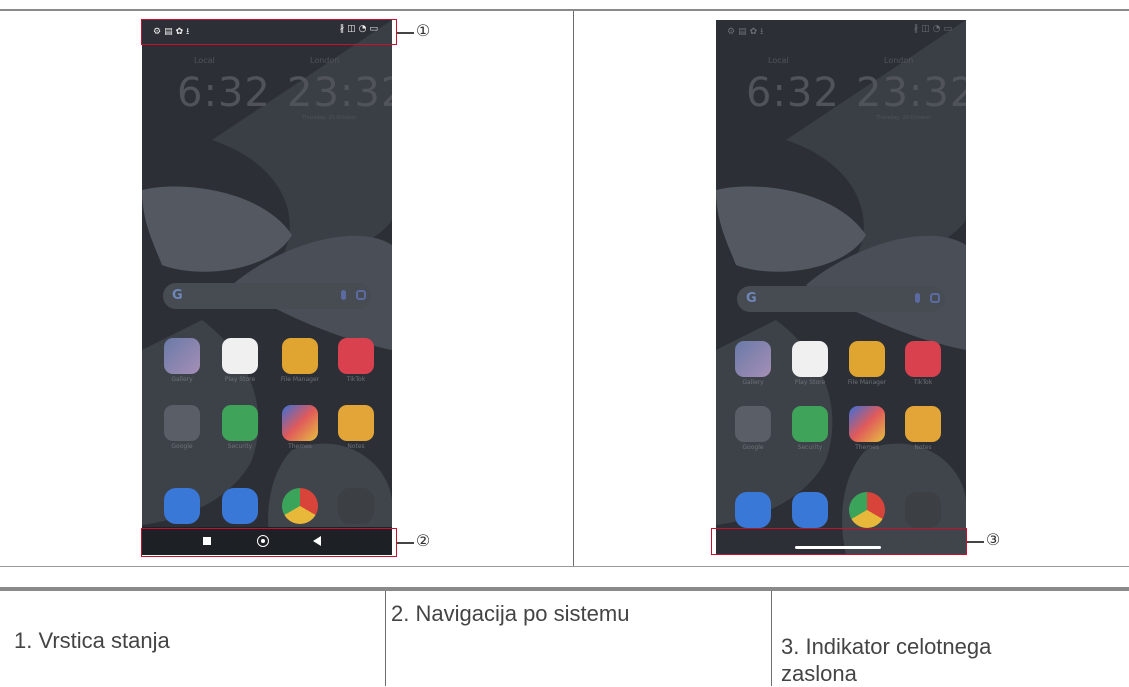 The width and height of the screenshot is (1129, 687). Describe the element at coordinates (934, 29) in the screenshot. I see `status-right-icons: ∦◫◔▭` at that location.